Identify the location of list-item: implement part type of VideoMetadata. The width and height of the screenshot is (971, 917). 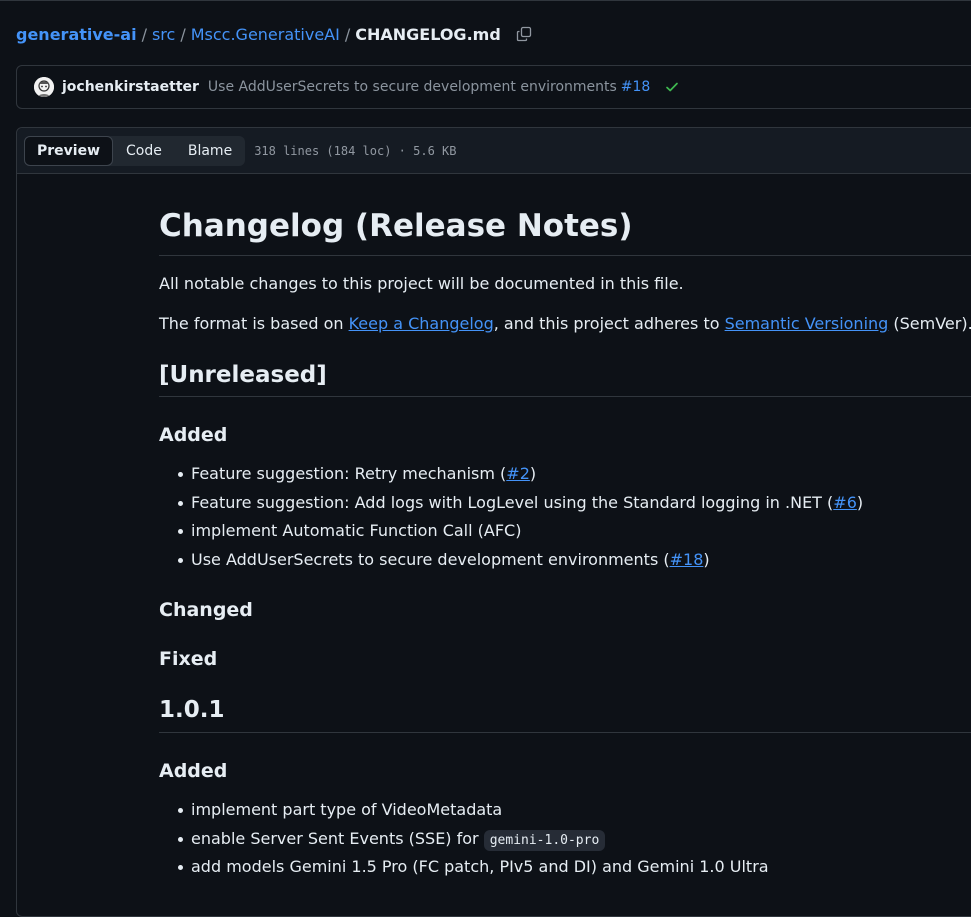
(464, 812).